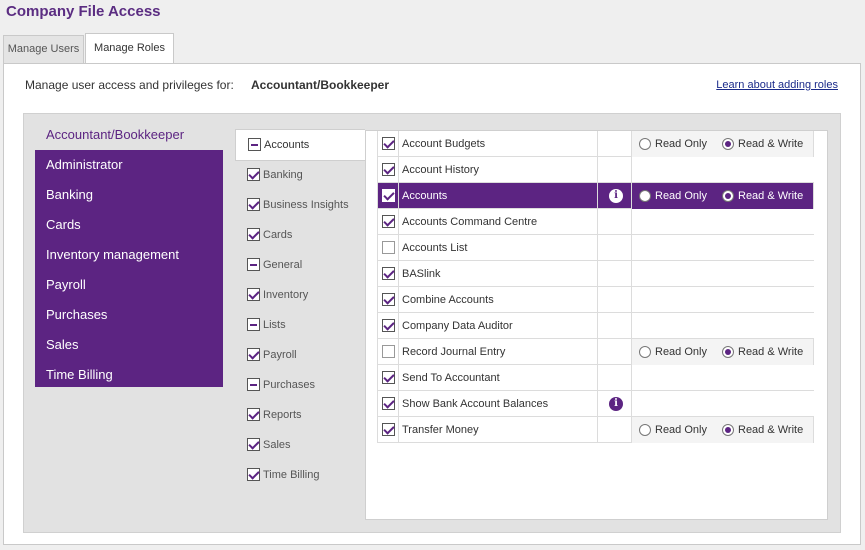 This screenshot has height=550, width=865. What do you see at coordinates (595, 326) in the screenshot?
I see `permission-row-company-data-auditor: Company Data Auditor` at bounding box center [595, 326].